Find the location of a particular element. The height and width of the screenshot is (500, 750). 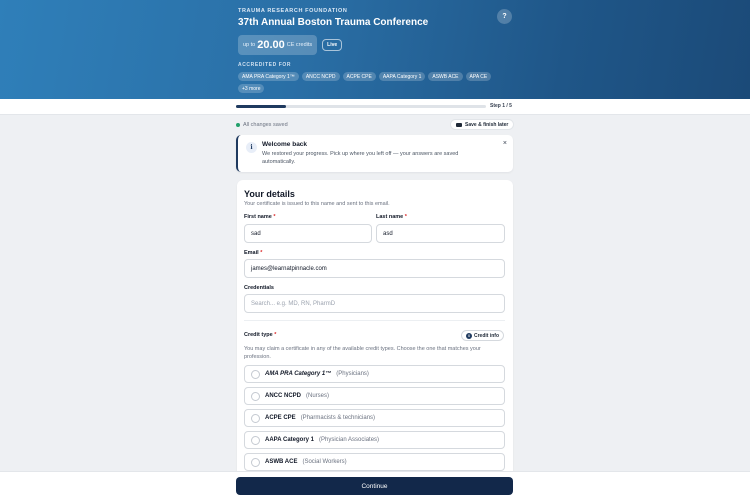

first-name-field: sad is located at coordinates (308, 233).